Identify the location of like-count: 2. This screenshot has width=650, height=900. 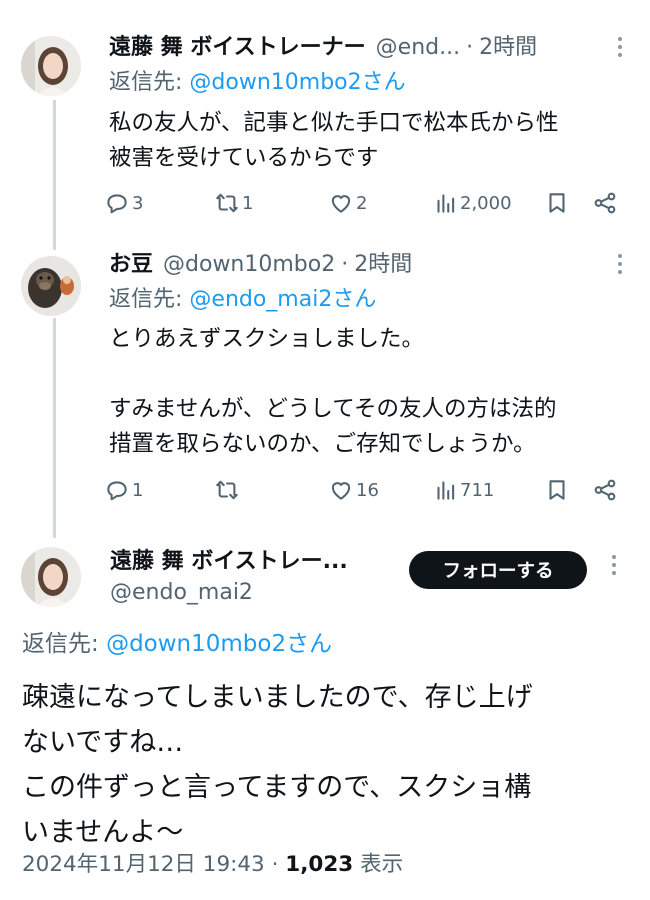
(362, 203).